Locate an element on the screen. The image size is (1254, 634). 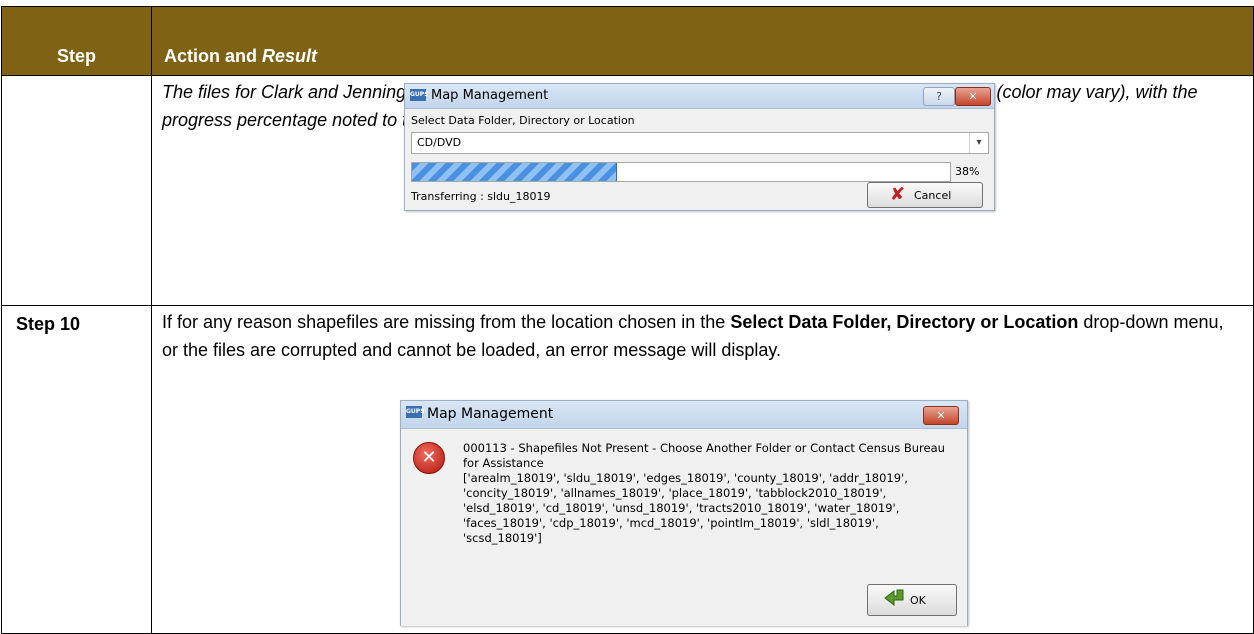
error-icon: ✕ is located at coordinates (429, 458).